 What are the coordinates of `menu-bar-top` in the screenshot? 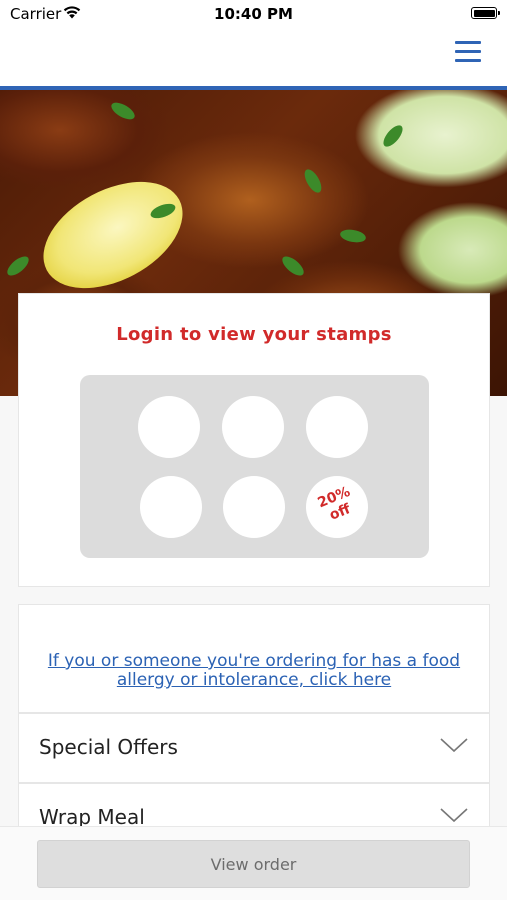 It's located at (468, 42).